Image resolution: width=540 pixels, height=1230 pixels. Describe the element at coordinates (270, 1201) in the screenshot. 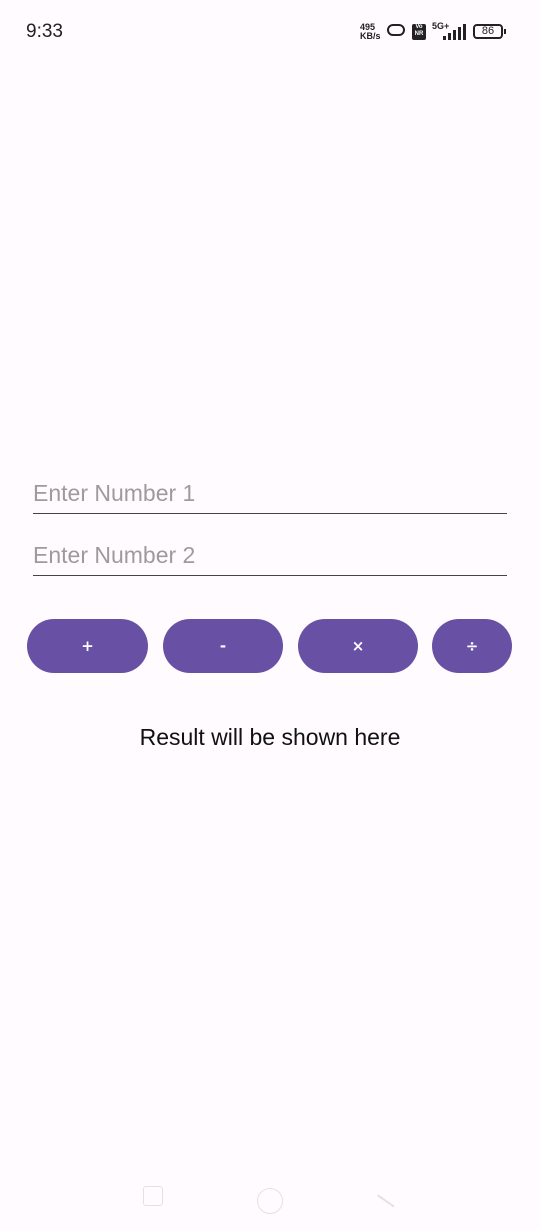

I see `home-nav-icon` at that location.